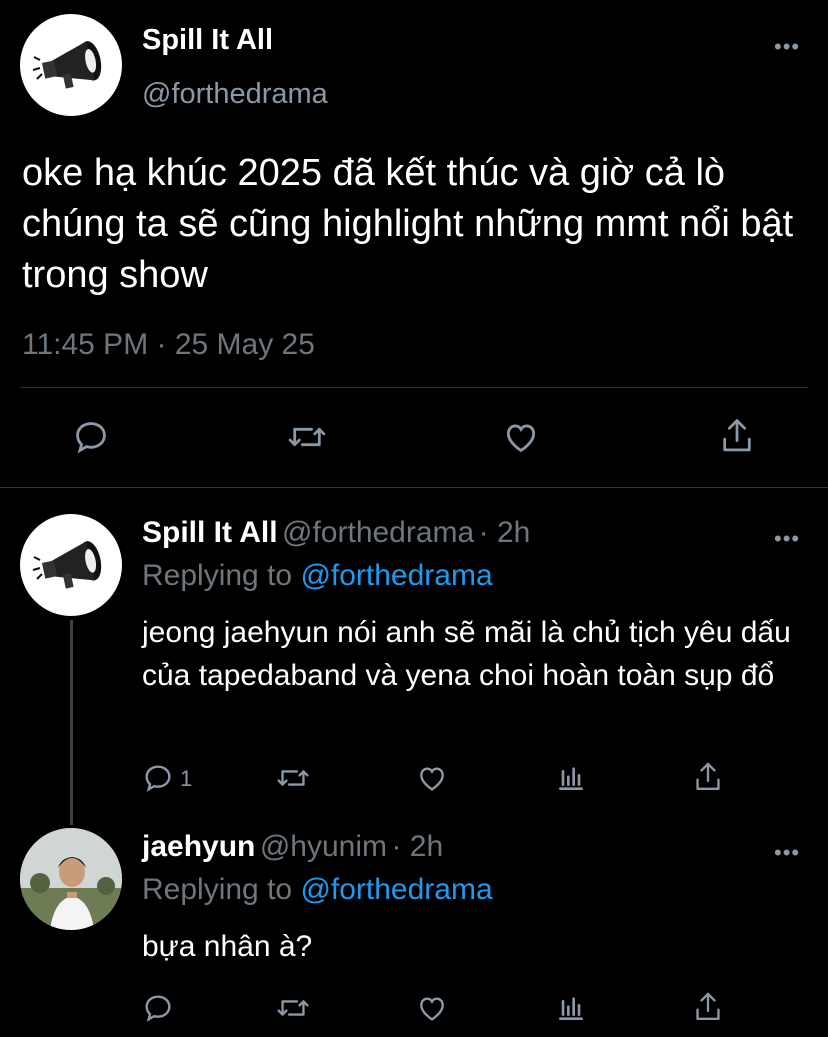 This screenshot has width=828, height=1037. I want to click on reply-author-name: Spill It All, so click(210, 532).